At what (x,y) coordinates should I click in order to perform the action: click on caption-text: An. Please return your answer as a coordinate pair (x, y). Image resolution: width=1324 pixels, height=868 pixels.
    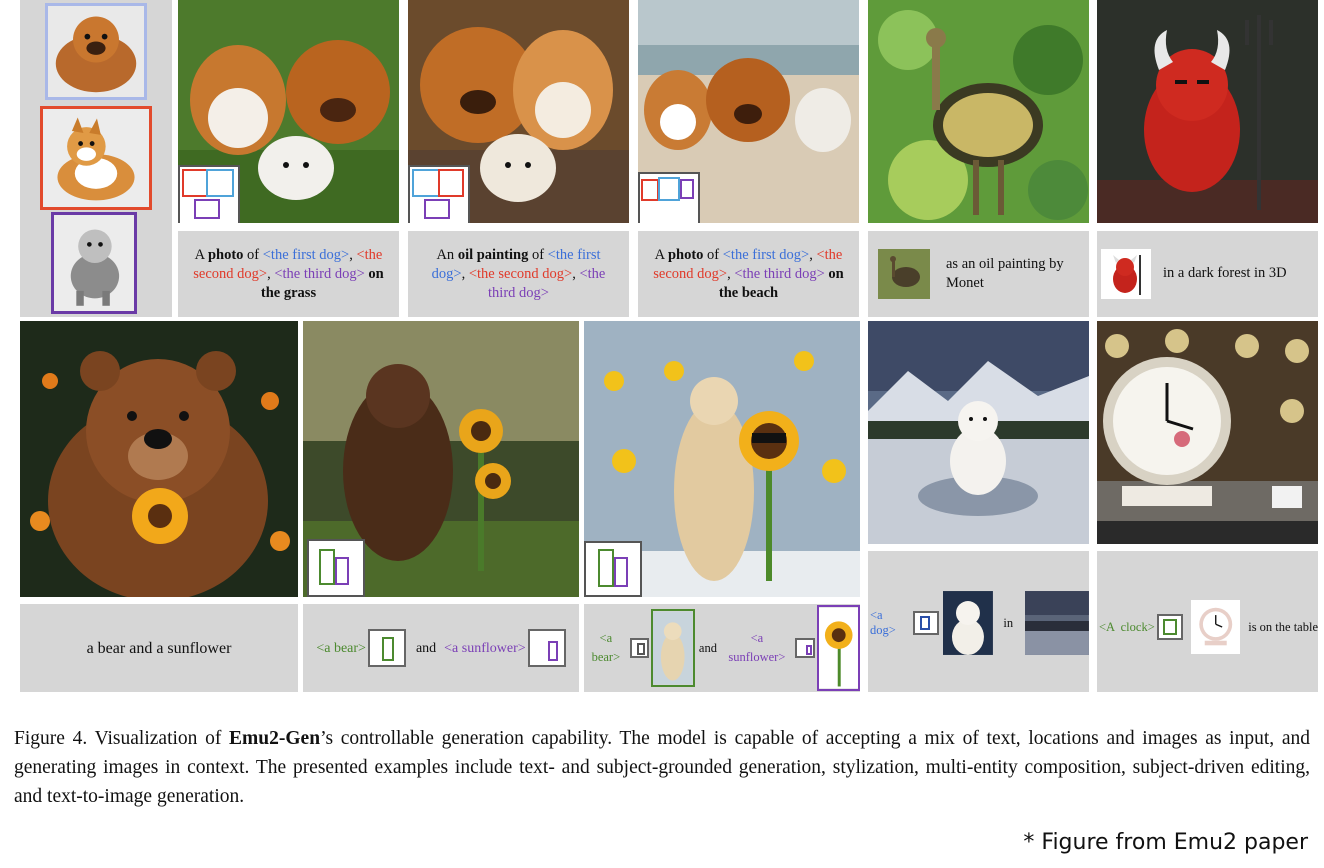
    Looking at the image, I should click on (447, 254).